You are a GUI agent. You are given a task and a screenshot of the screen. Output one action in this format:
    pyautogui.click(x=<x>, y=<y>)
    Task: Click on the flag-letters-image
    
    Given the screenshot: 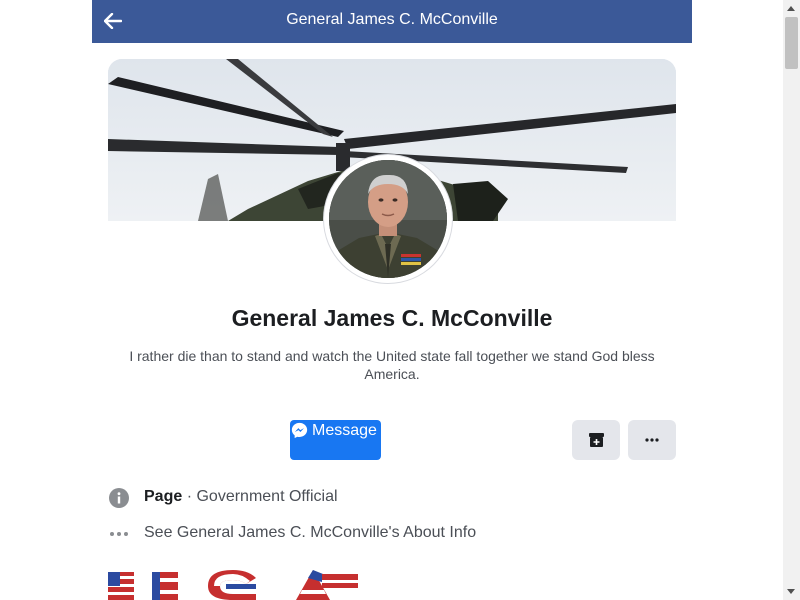 What is the action you would take?
    pyautogui.click(x=233, y=585)
    